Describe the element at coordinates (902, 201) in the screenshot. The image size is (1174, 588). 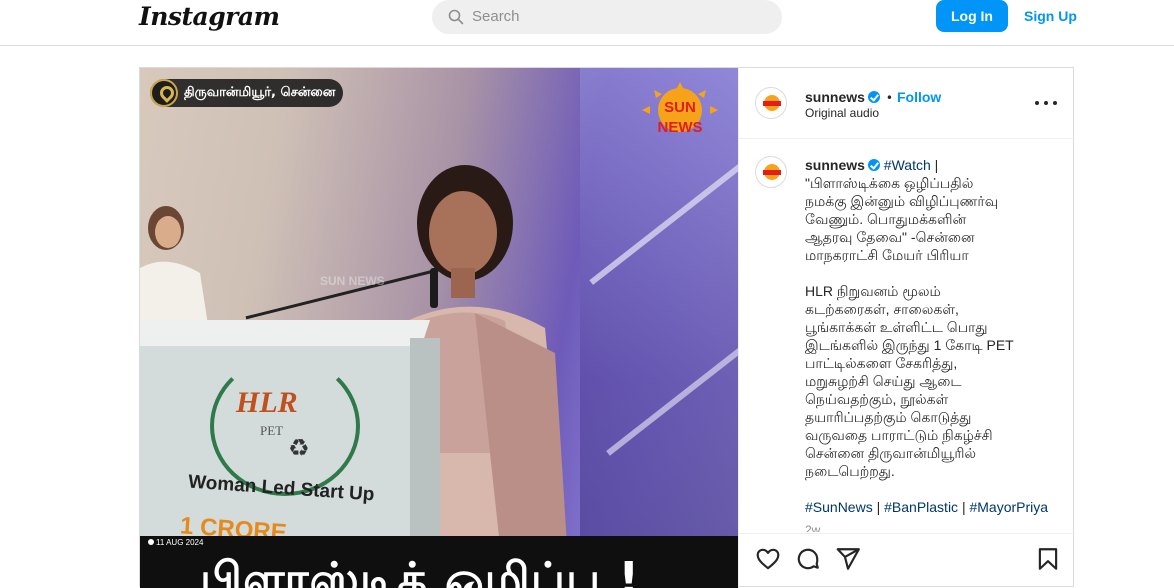
I see `caption-line: நமக்கு இன்னும் விழிப்புணர்வு` at that location.